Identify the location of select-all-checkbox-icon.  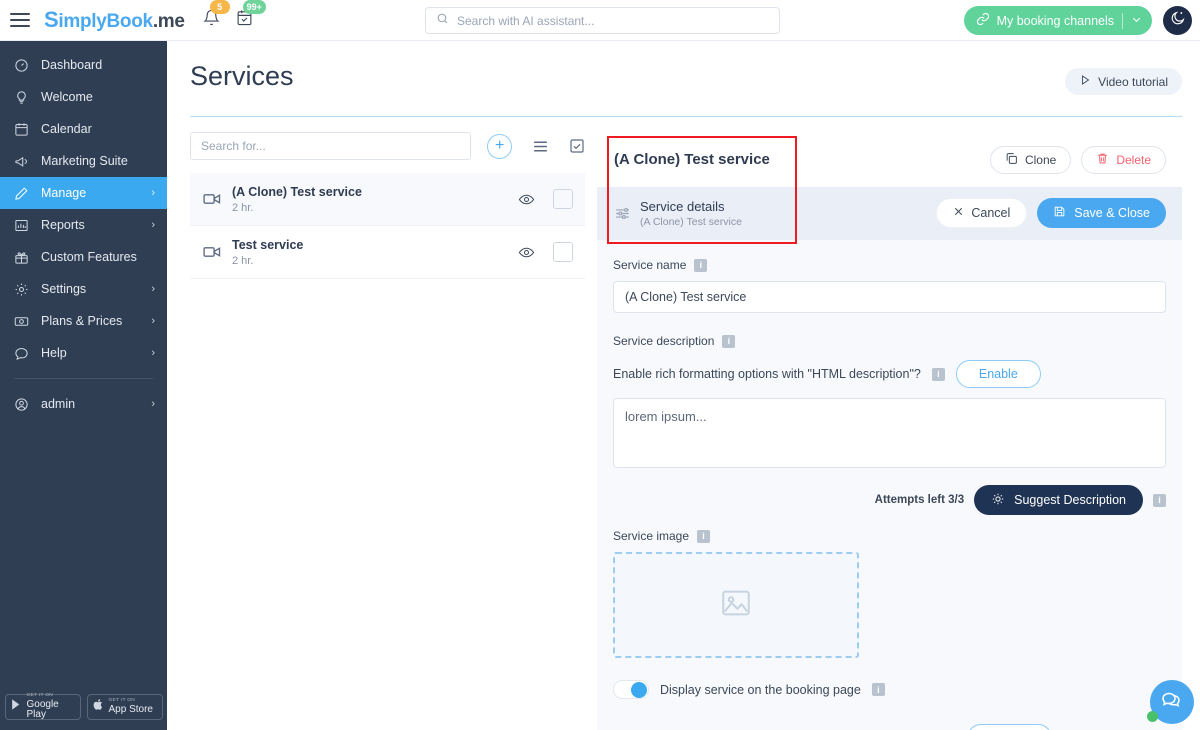
(577, 146).